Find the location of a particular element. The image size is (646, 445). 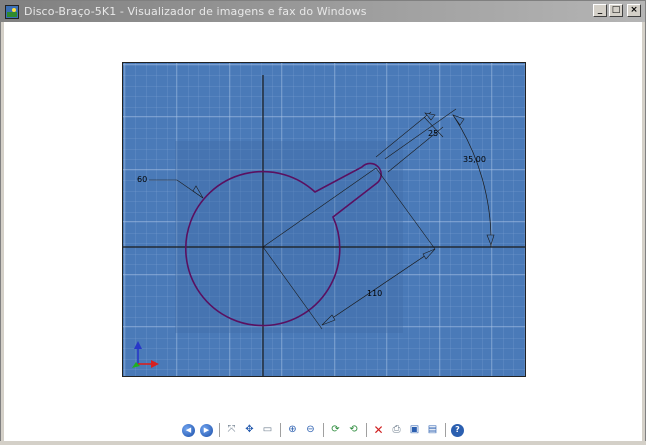

zoom-in-icon: ⊕ is located at coordinates (292, 429).